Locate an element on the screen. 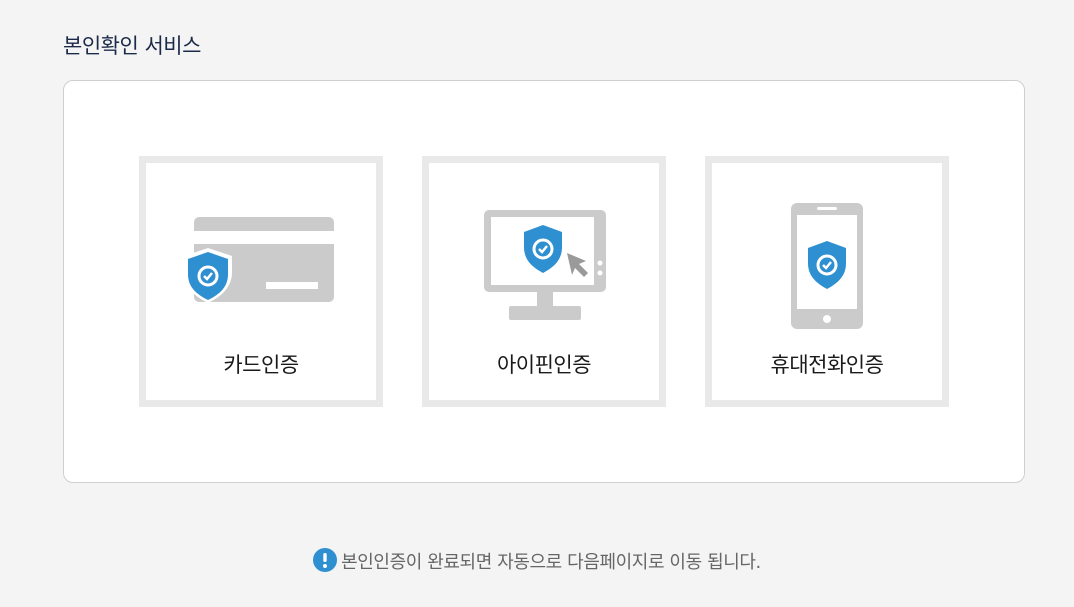  ipin-auth-label: 아이핀인증 is located at coordinates (544, 365).